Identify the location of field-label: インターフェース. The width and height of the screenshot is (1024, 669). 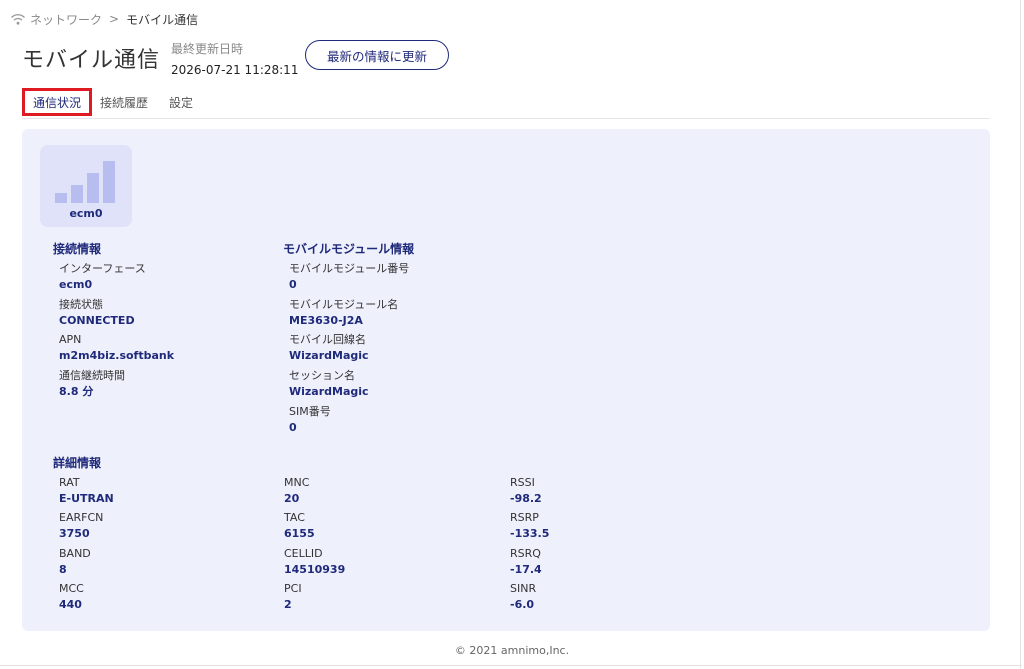
(102, 268).